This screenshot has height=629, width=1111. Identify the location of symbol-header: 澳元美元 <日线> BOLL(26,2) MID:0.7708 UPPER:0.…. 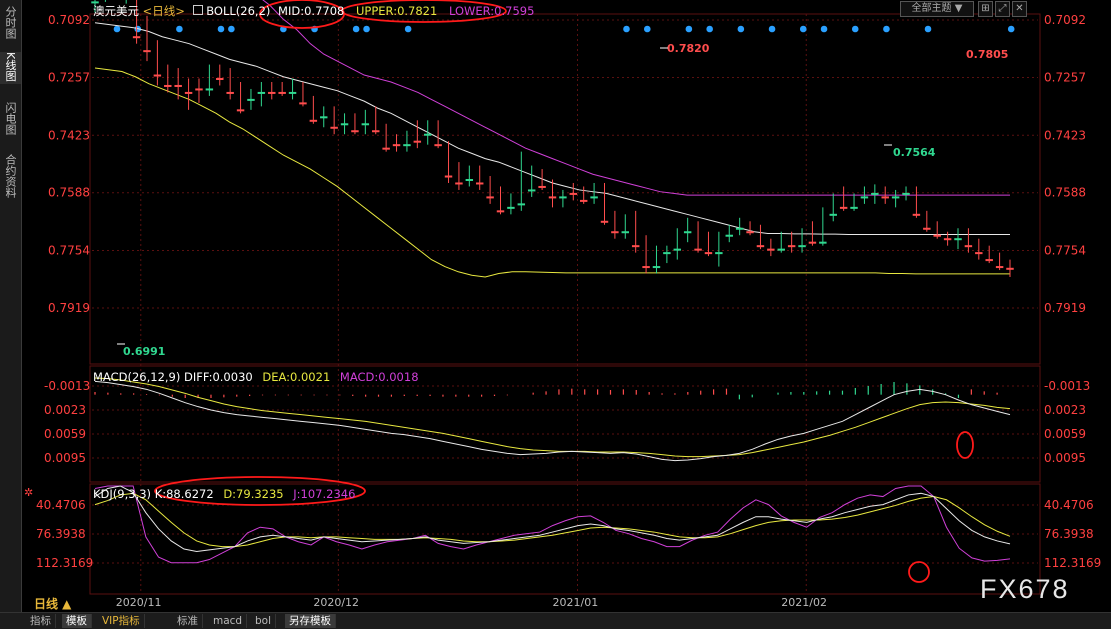
(313, 11).